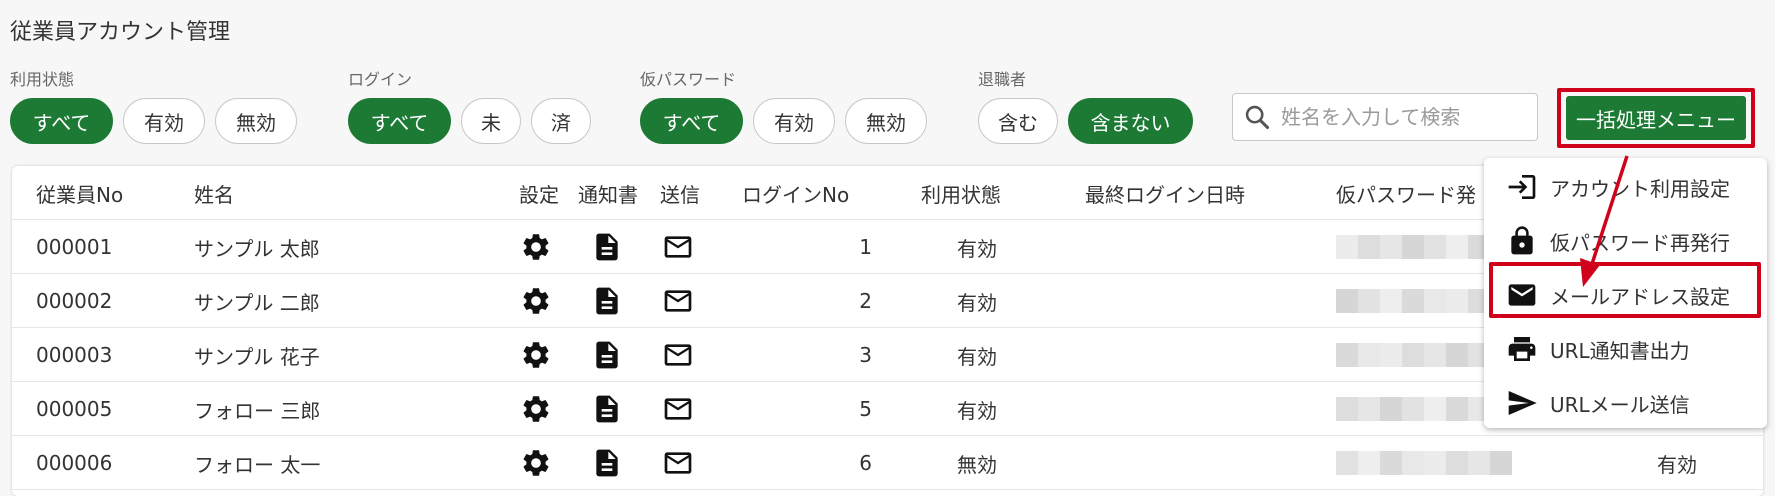  What do you see at coordinates (795, 193) in the screenshot?
I see `header-login-no: ログインNo` at bounding box center [795, 193].